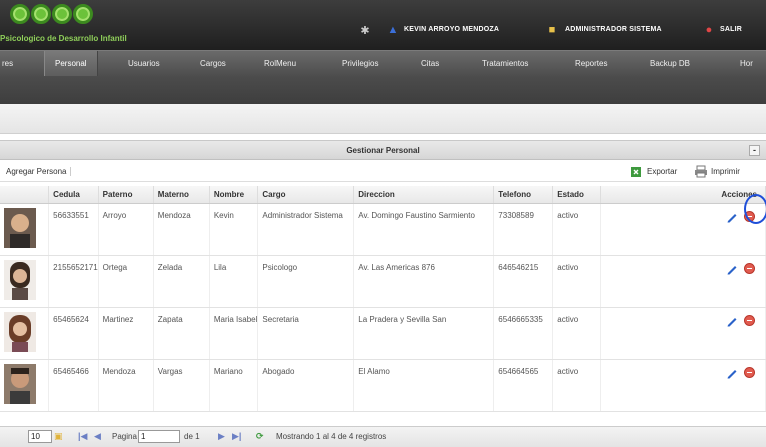 The height and width of the screenshot is (447, 766). Describe the element at coordinates (234, 385) in the screenshot. I see `cell-nombre: Mariano` at that location.